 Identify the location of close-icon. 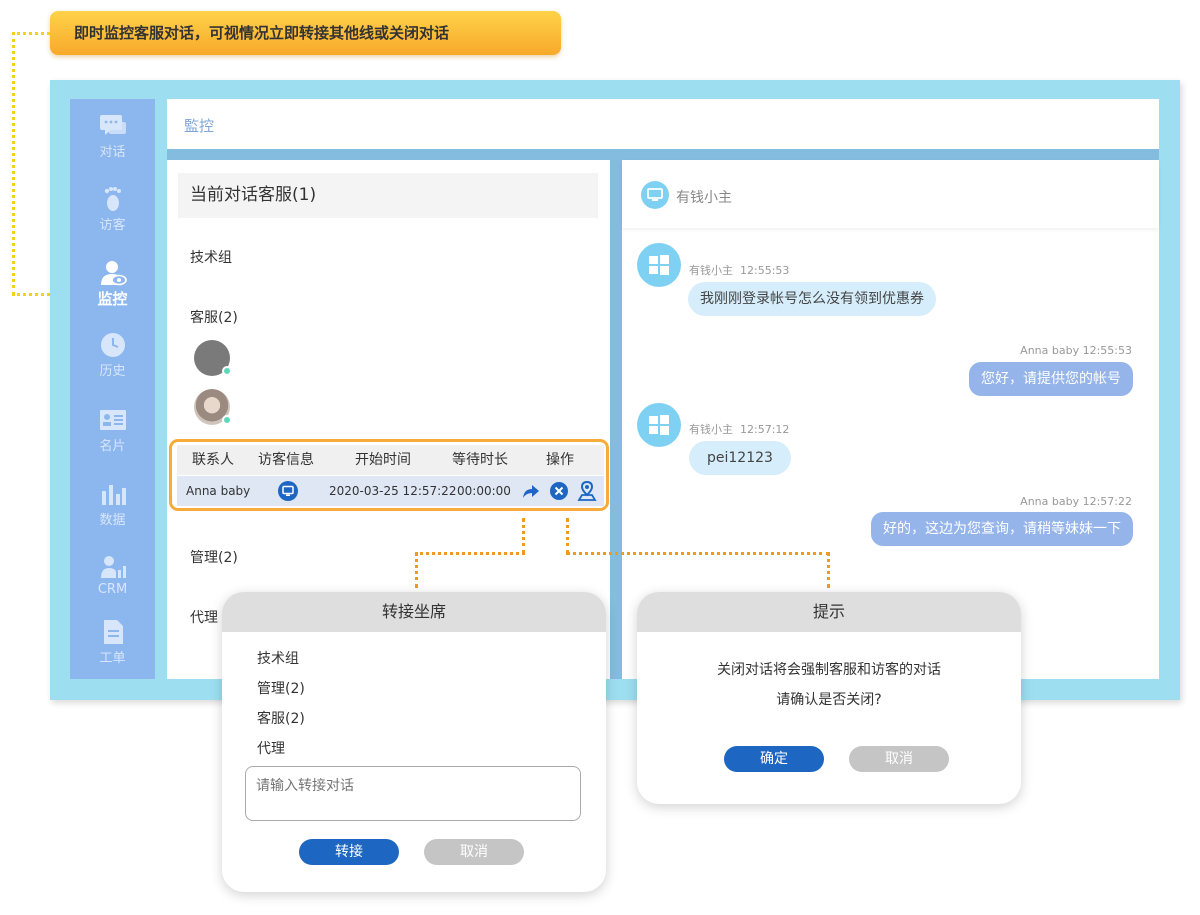
(559, 491).